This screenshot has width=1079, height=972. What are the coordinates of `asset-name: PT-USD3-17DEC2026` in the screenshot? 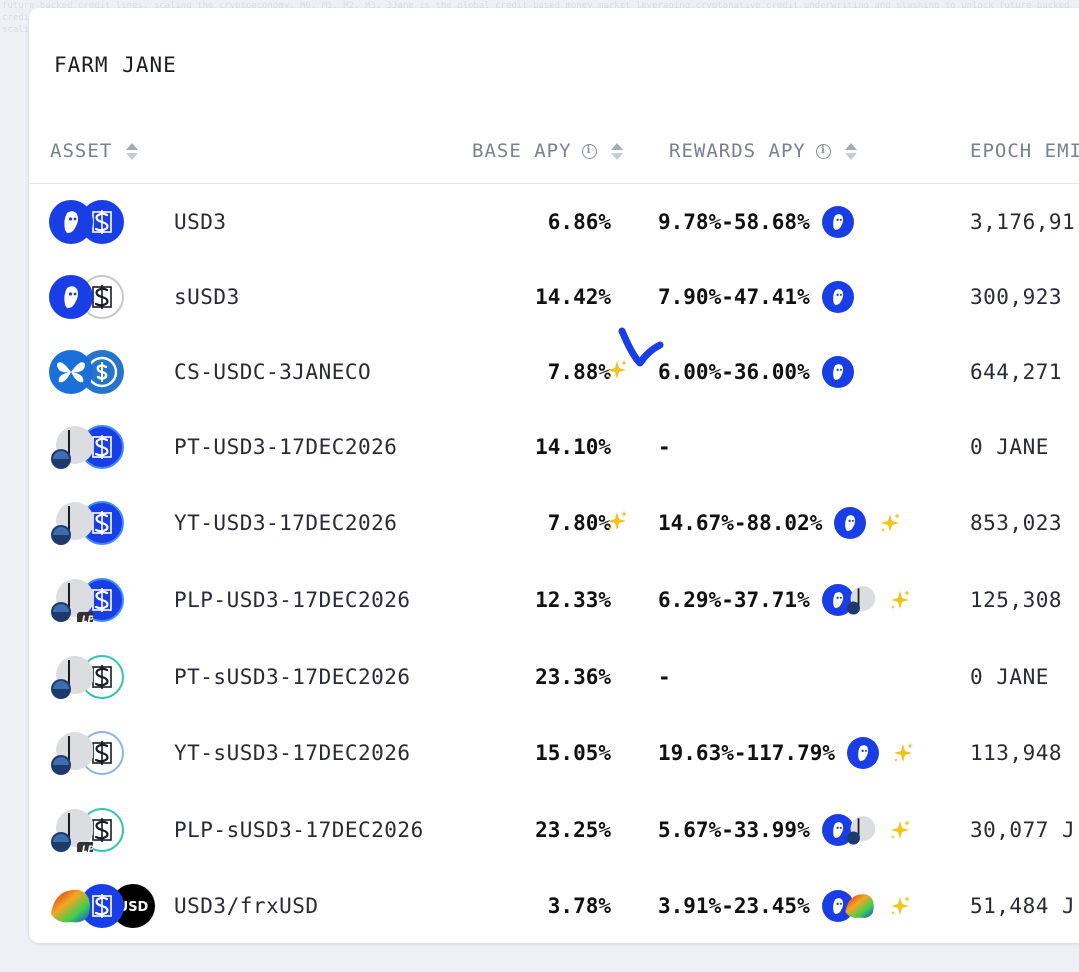 It's located at (285, 447).